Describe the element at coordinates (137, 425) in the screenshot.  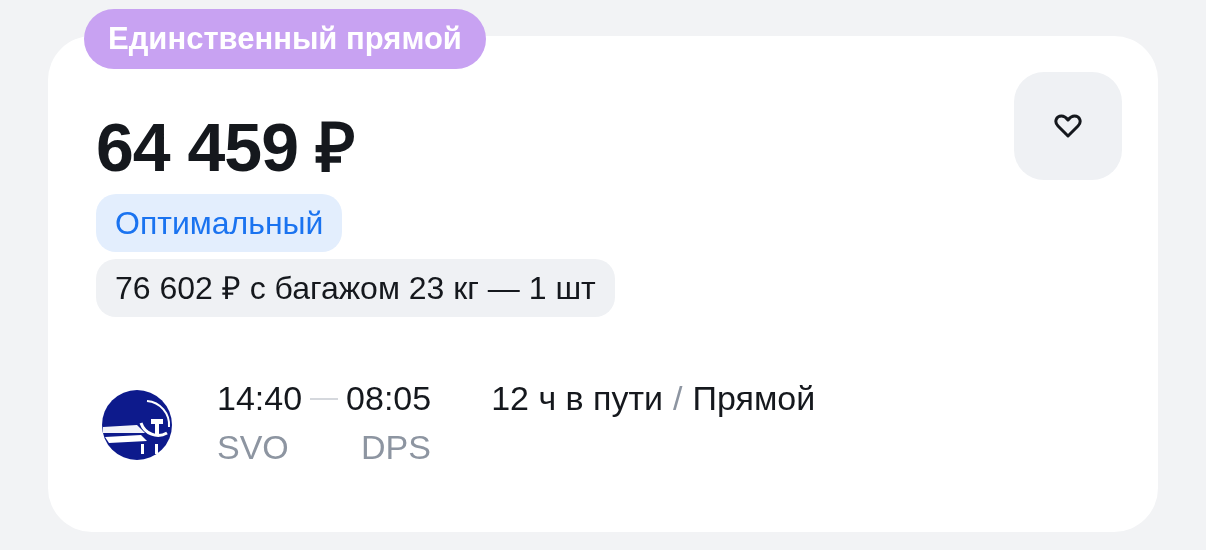
I see `airline-logo-icon` at that location.